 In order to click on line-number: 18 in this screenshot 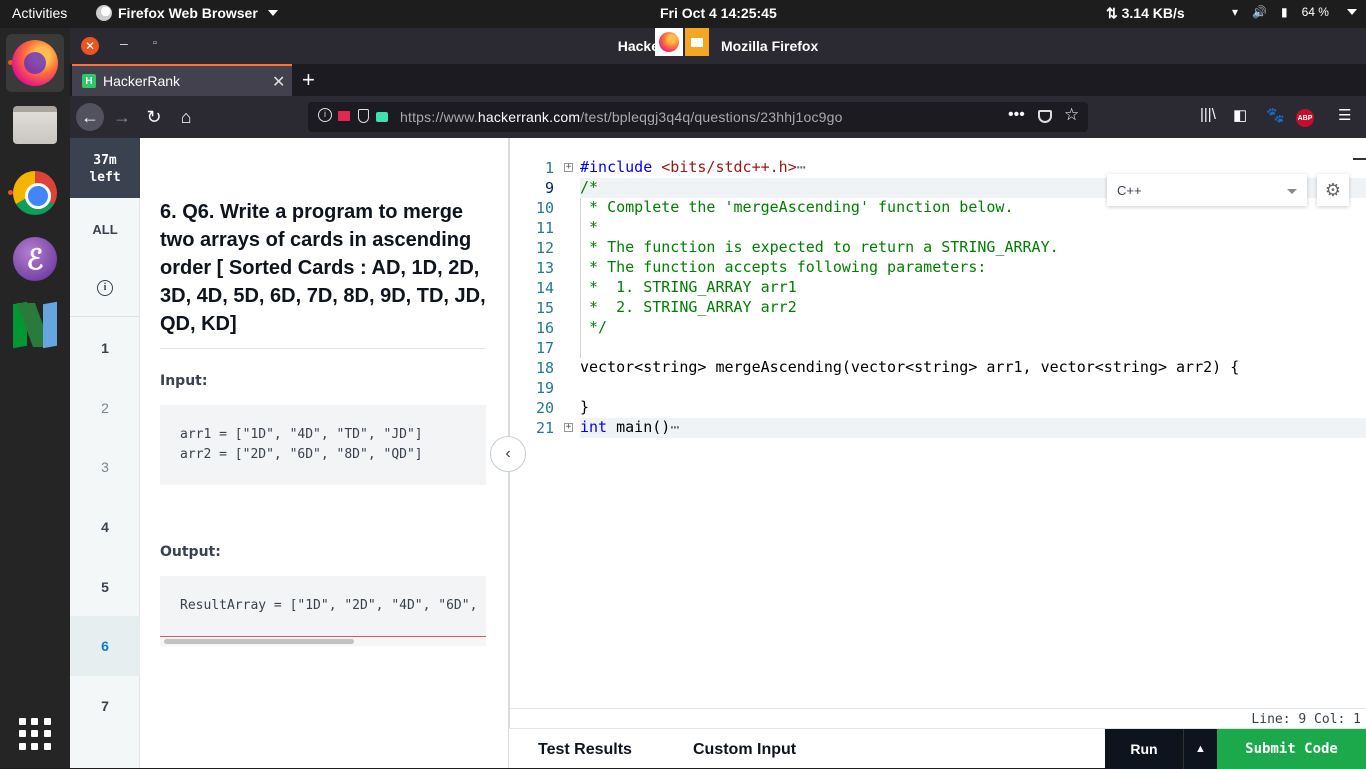, I will do `click(544, 368)`.